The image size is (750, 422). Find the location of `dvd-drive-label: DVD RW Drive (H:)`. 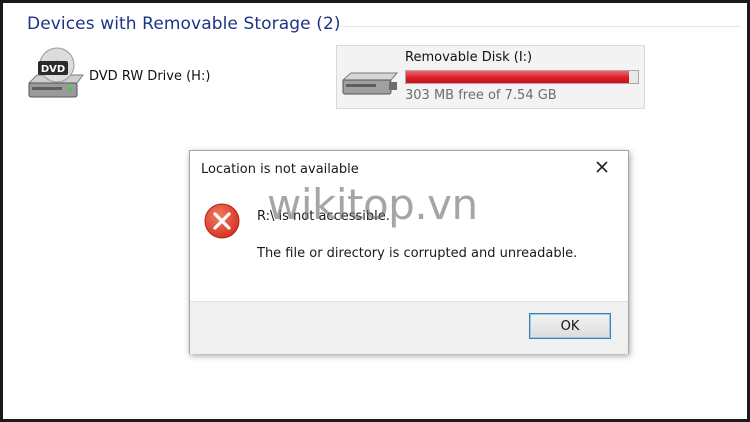

dvd-drive-label: DVD RW Drive (H:) is located at coordinates (150, 76).